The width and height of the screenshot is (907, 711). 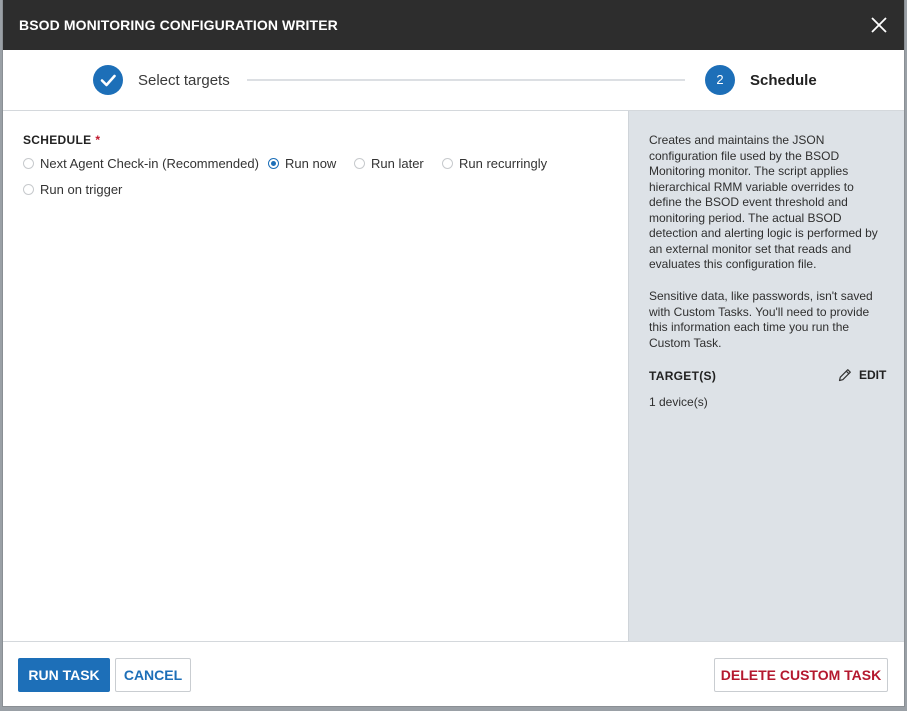 I want to click on close-button, so click(x=879, y=25).